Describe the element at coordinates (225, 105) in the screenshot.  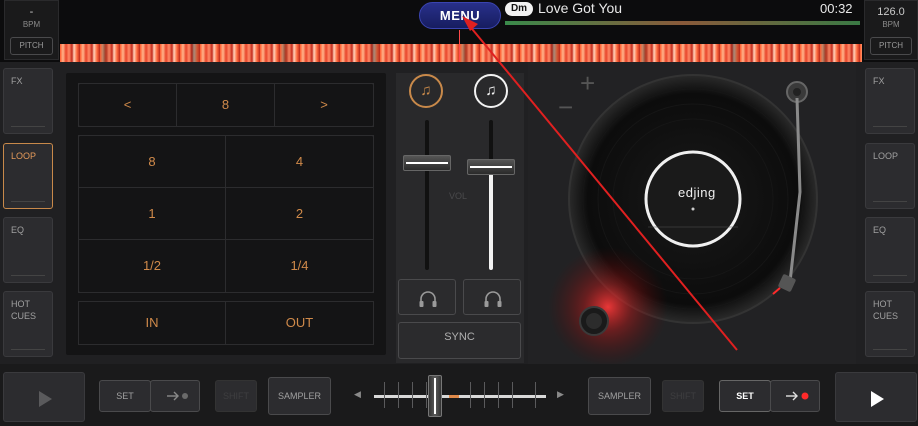
I see `loop-size-value: 8` at that location.